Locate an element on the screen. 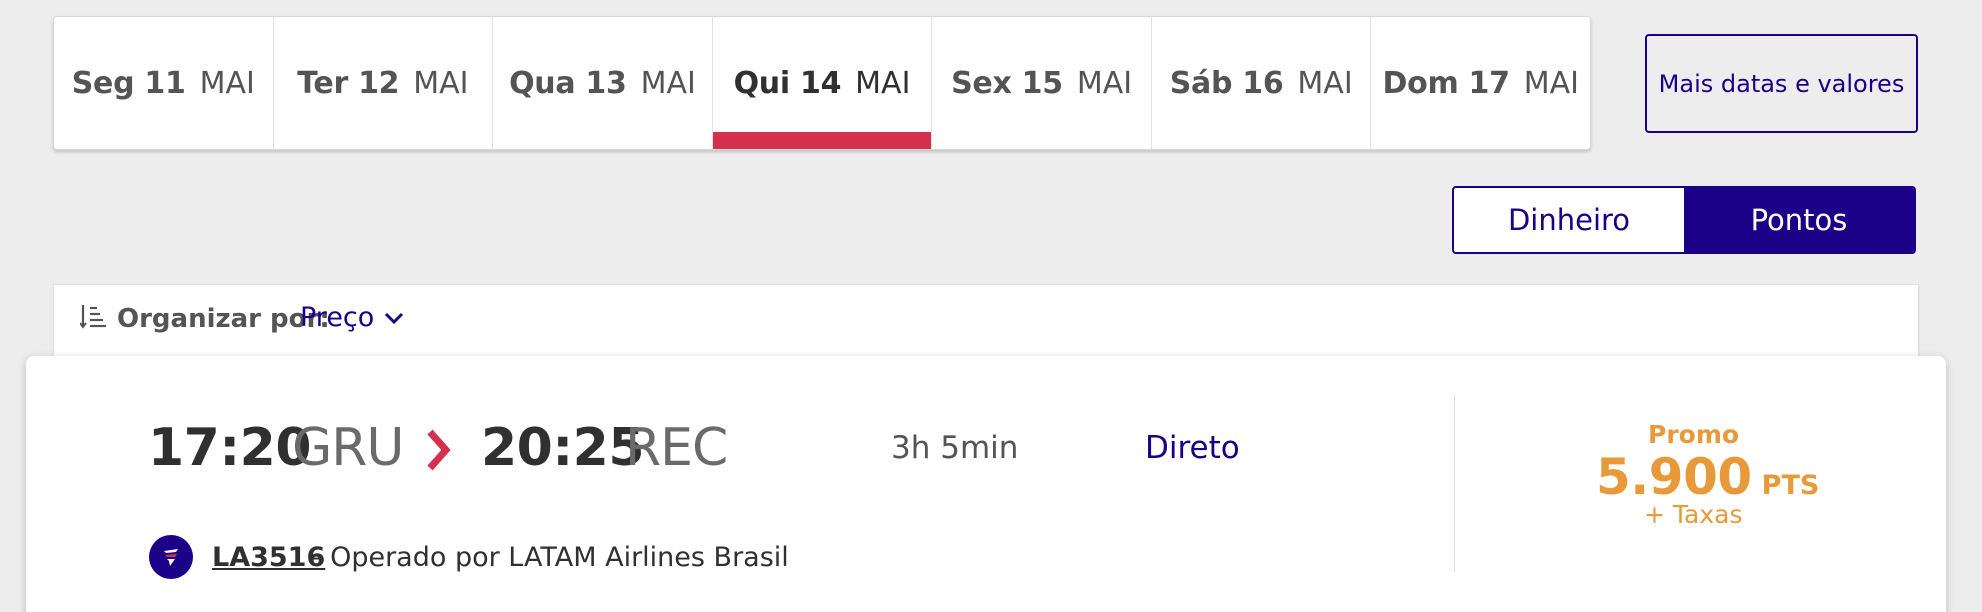  date-tab-day: Dom 17 is located at coordinates (1446, 83).